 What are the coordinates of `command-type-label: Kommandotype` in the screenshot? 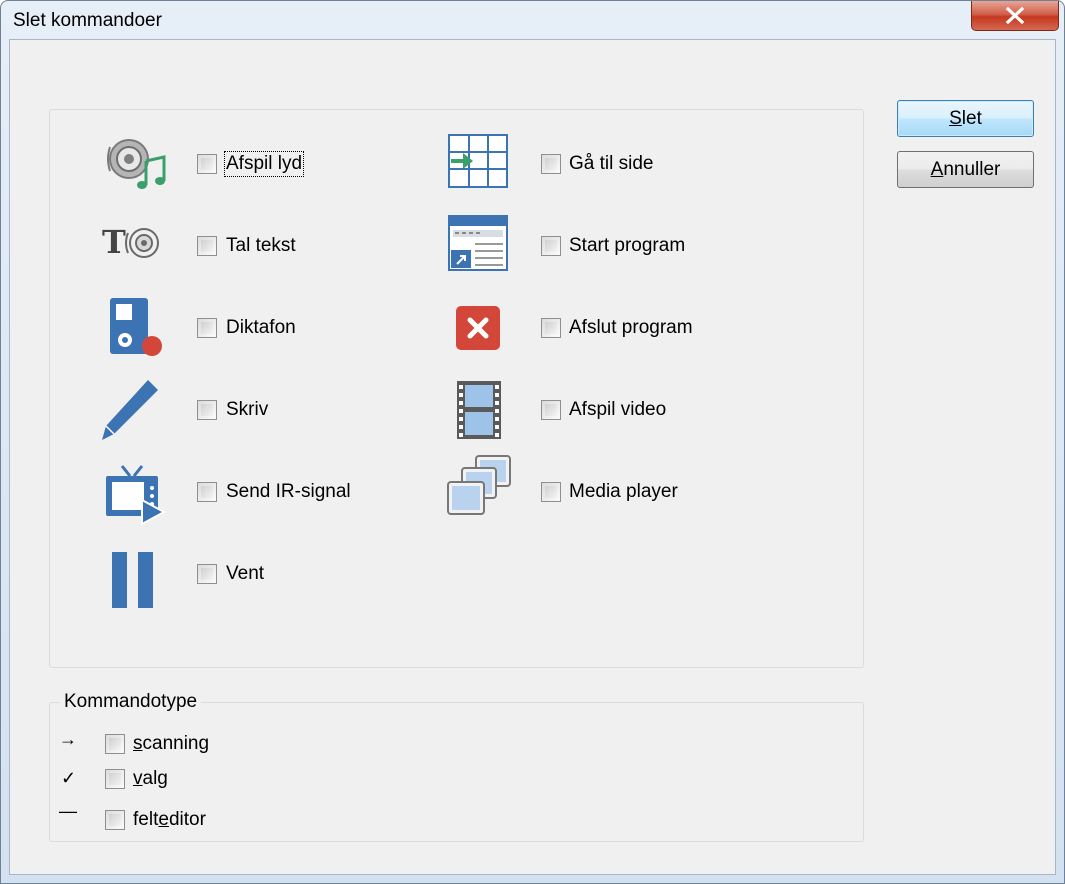 It's located at (131, 702).